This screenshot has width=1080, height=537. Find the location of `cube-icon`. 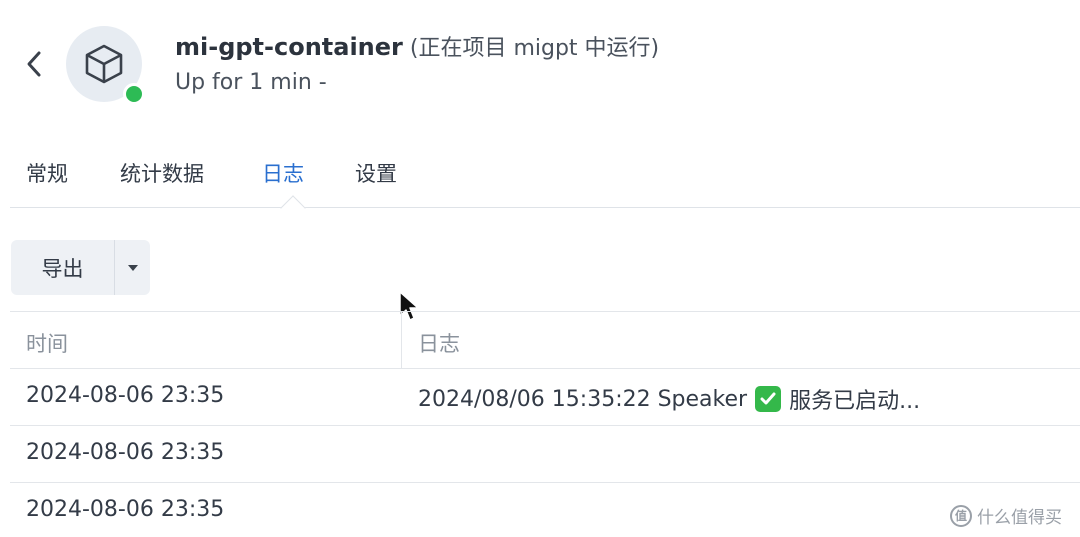

cube-icon is located at coordinates (104, 64).